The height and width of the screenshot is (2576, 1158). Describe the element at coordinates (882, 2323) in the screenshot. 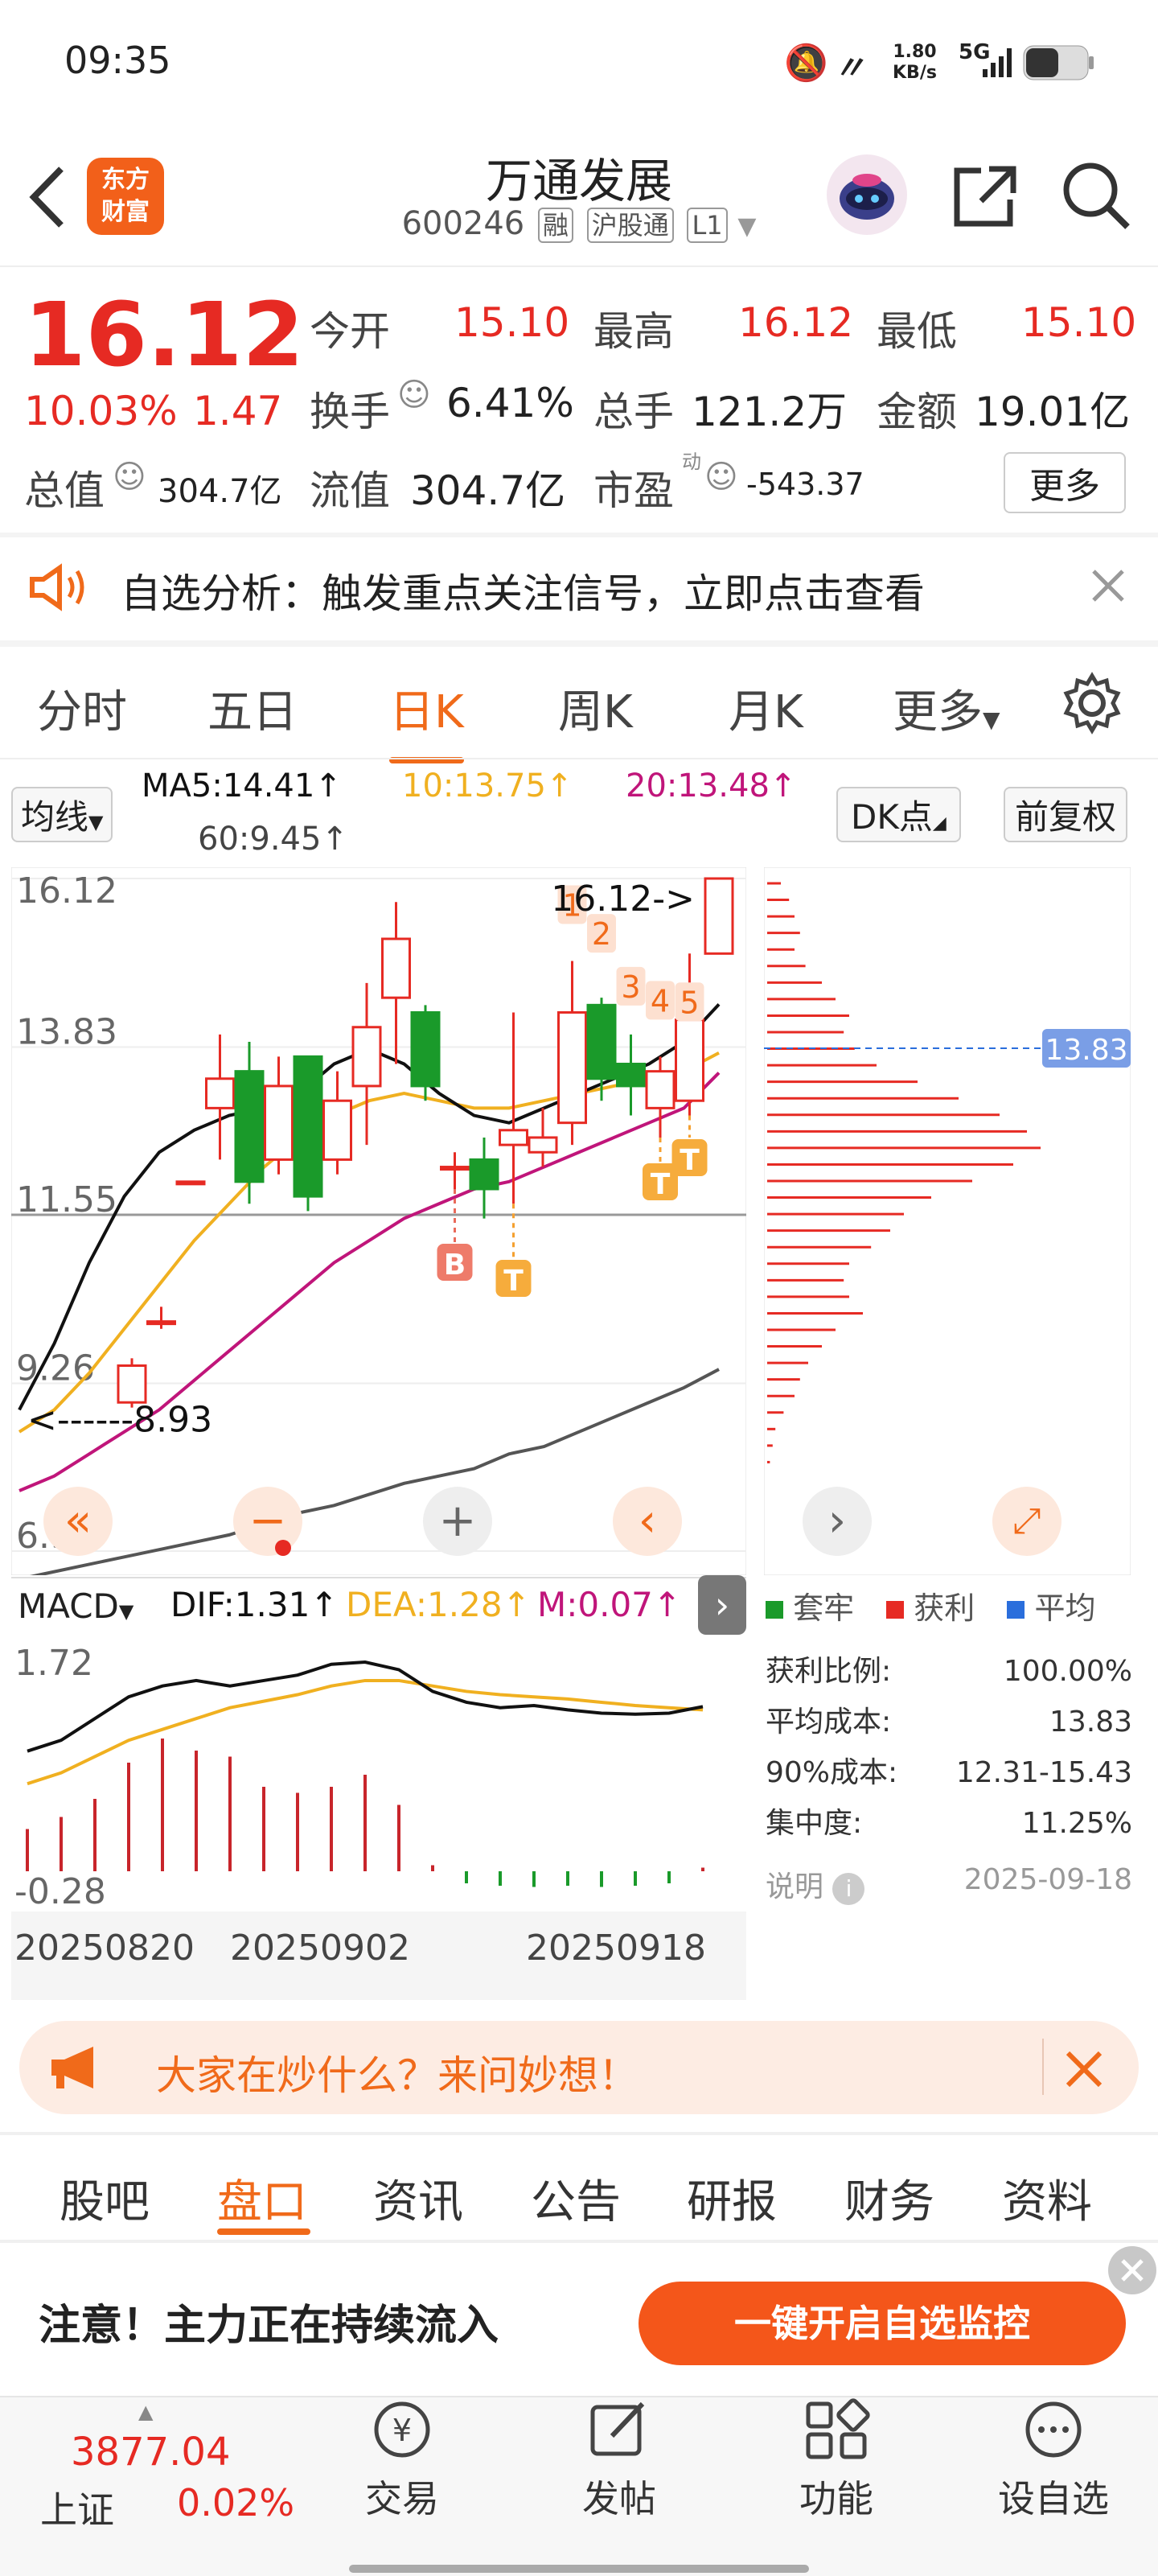

I see `enable-monitor-button: 一键开启自选监控` at that location.